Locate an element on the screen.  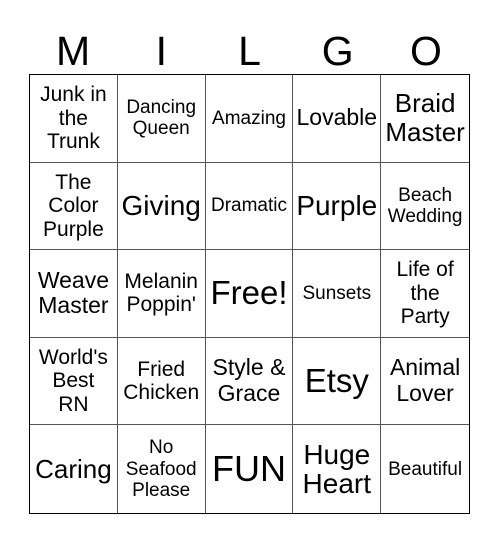
bingo-cell: World's Best RN is located at coordinates (74, 381).